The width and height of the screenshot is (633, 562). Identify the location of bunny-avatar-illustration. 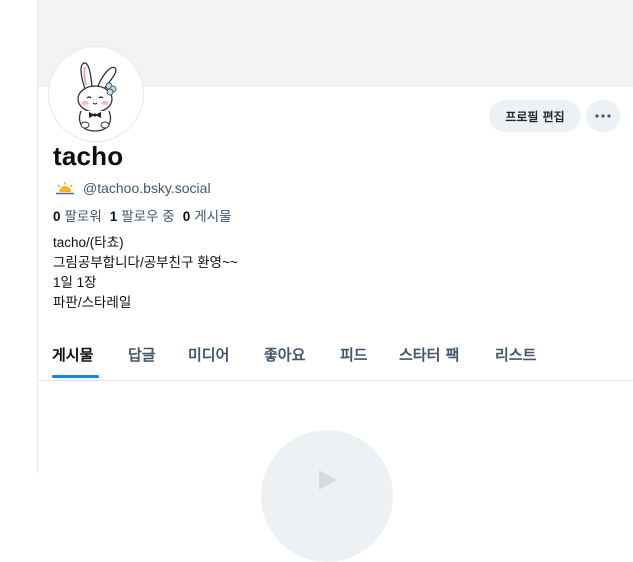
(96, 94).